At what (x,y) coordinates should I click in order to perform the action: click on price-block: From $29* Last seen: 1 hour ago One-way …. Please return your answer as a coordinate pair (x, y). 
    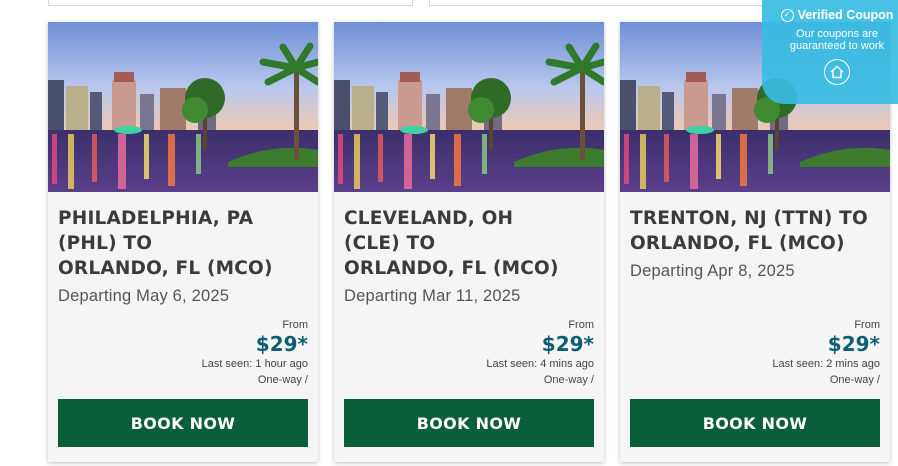
    Looking at the image, I should click on (255, 353).